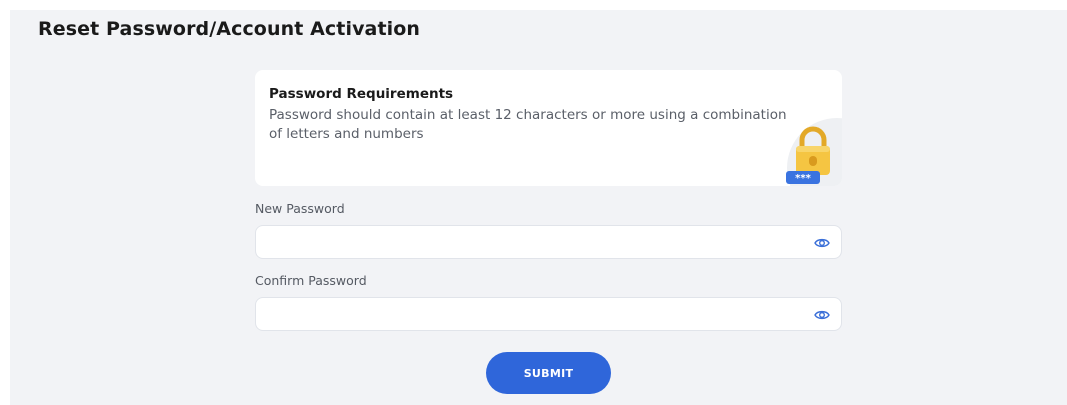 The width and height of the screenshot is (1067, 405). Describe the element at coordinates (300, 208) in the screenshot. I see `new-password-label: New Password` at that location.